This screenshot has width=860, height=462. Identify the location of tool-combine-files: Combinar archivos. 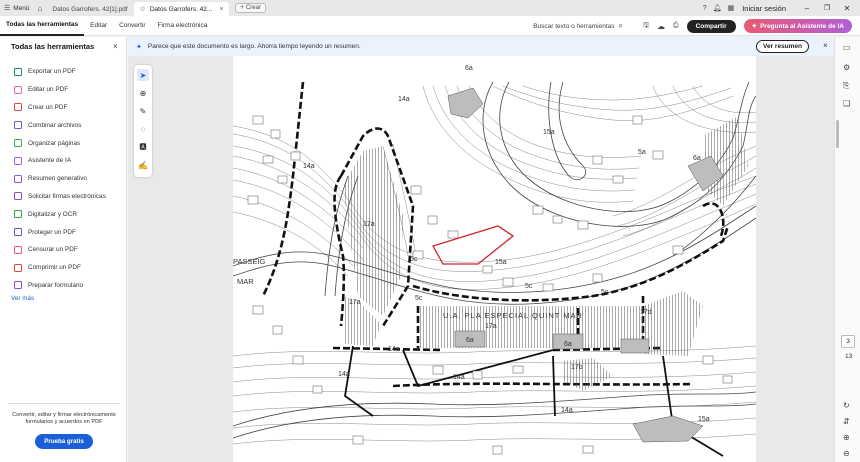
(60, 125).